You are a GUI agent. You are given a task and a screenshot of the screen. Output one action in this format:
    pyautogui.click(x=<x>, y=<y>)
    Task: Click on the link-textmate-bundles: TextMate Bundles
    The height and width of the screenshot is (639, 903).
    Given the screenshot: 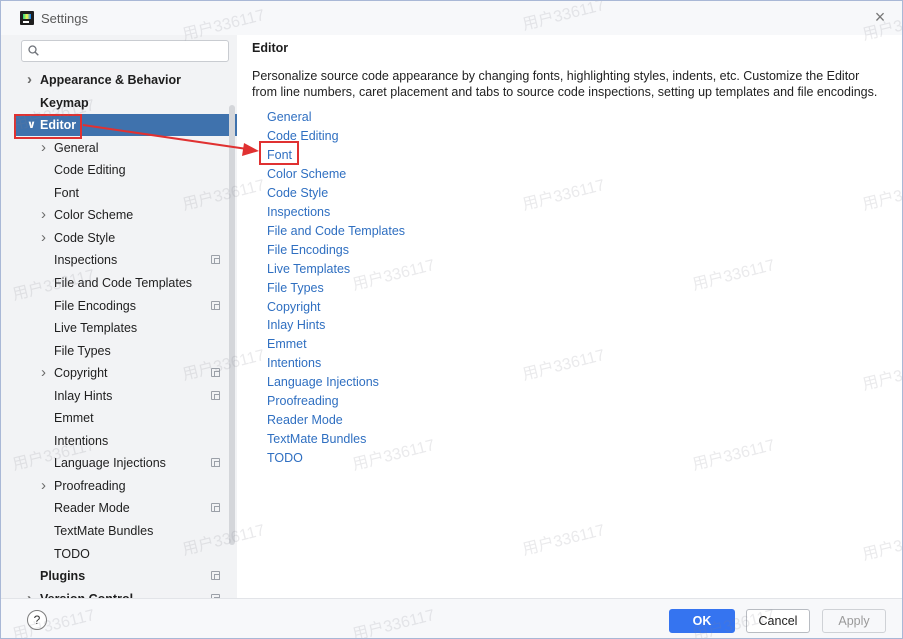 What is the action you would take?
    pyautogui.click(x=316, y=439)
    